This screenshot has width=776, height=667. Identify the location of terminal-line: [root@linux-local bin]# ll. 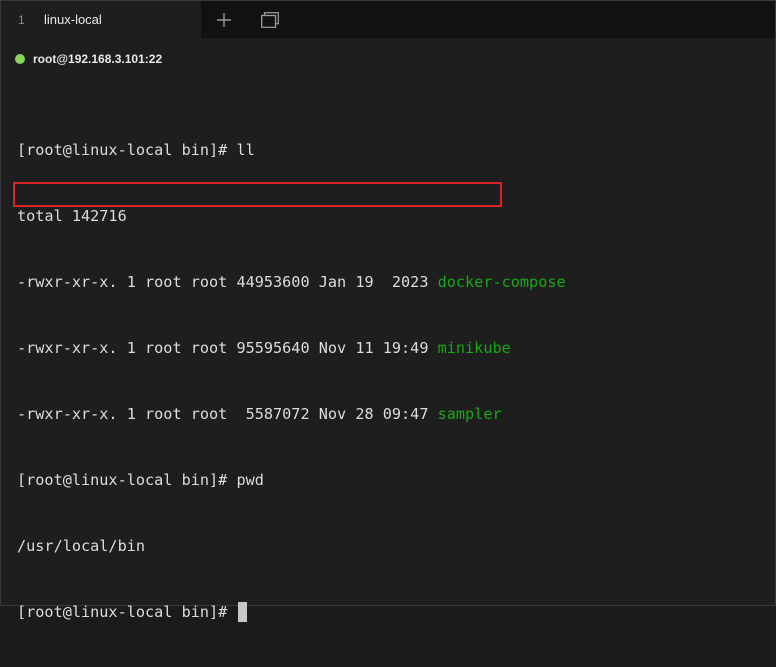
(391, 150).